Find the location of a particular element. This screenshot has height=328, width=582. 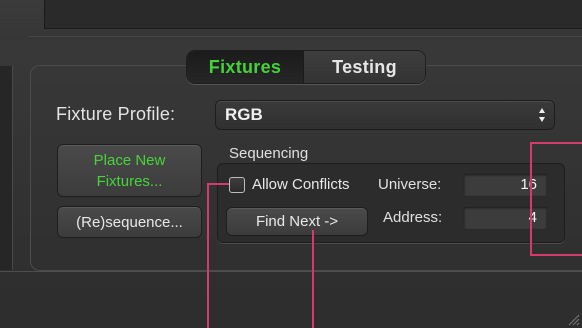

tab-bar: Fixtures Testing is located at coordinates (306, 67).